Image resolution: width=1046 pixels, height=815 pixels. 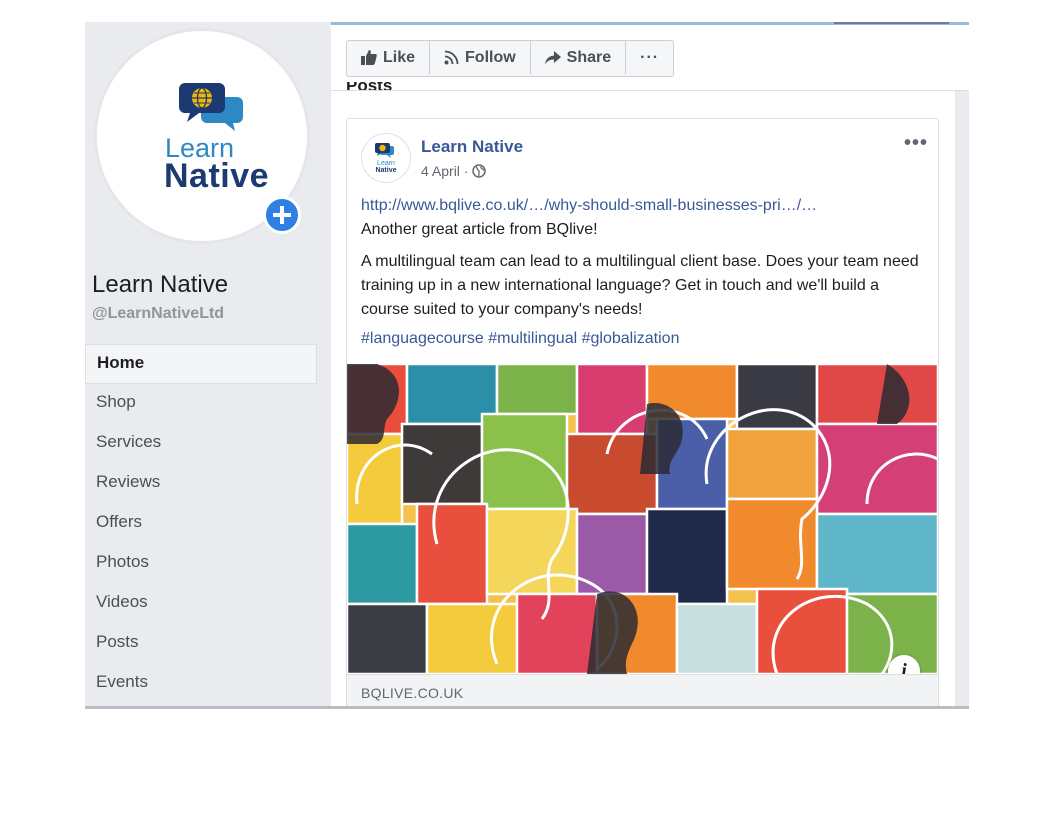 What do you see at coordinates (217, 176) in the screenshot?
I see `logo-word-native: Native` at bounding box center [217, 176].